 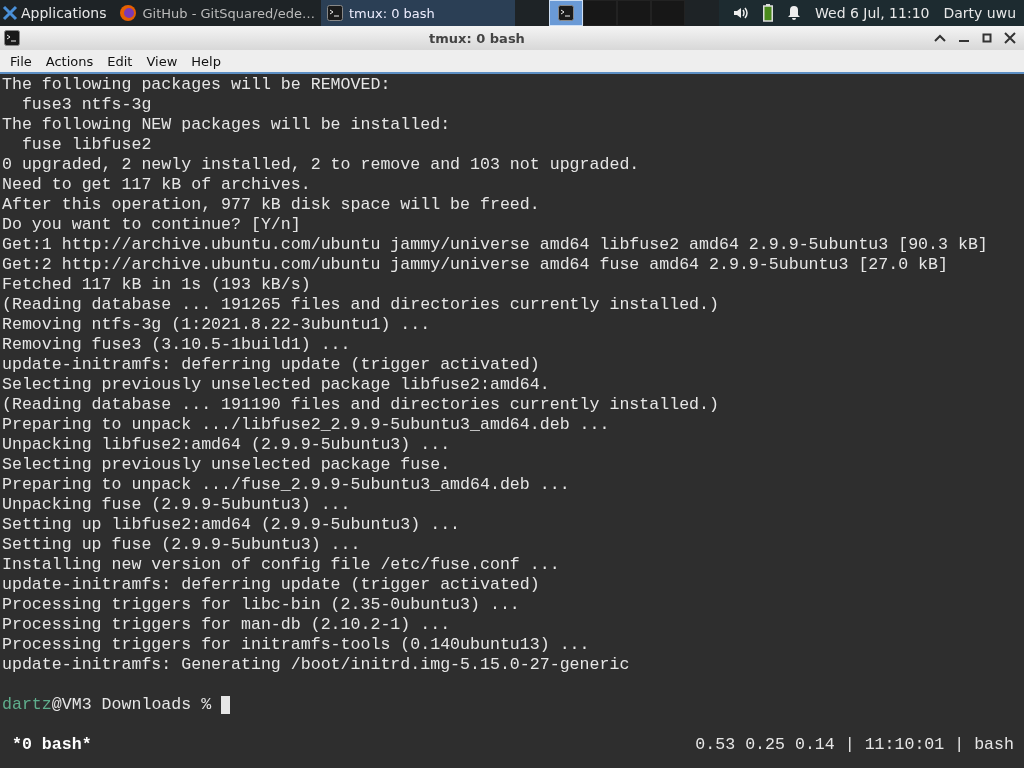 I want to click on menu-item: Actions, so click(x=69, y=61).